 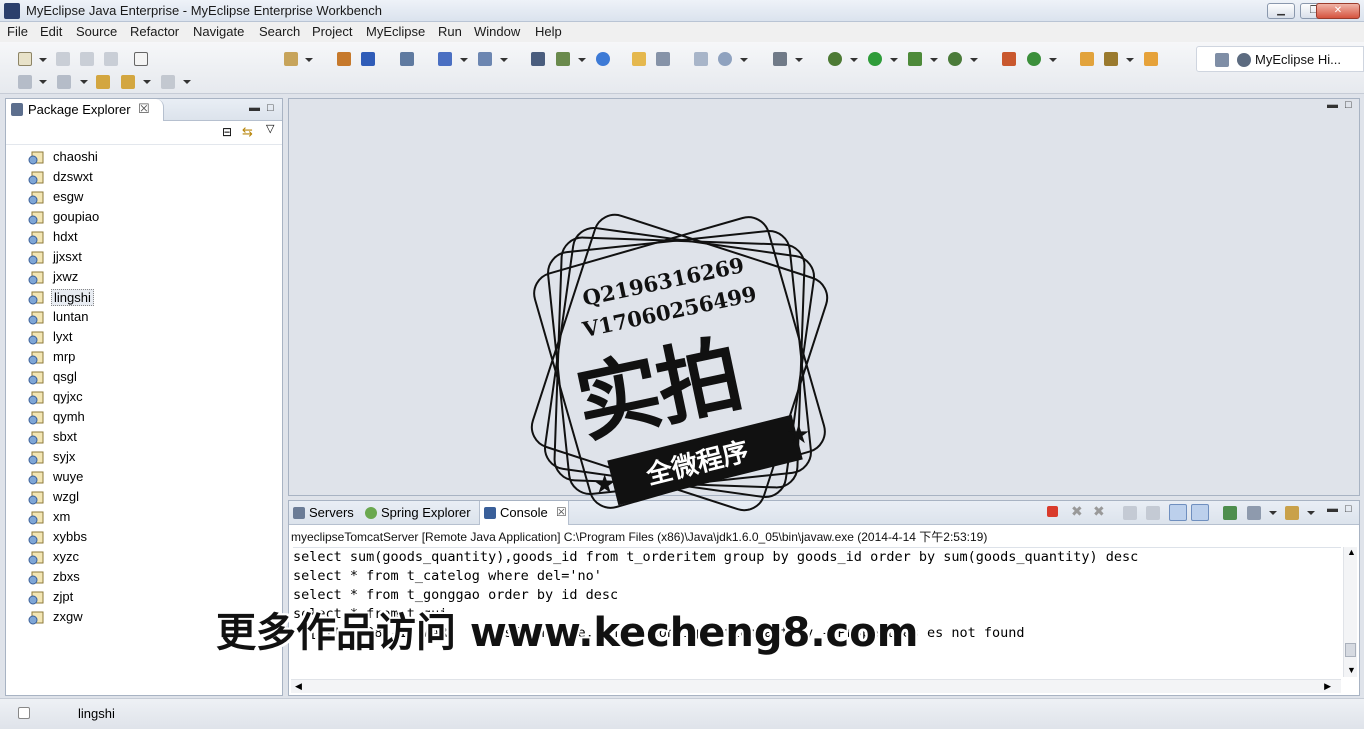 What do you see at coordinates (148, 557) in the screenshot?
I see `tree-item-xyzc: xyzc` at bounding box center [148, 557].